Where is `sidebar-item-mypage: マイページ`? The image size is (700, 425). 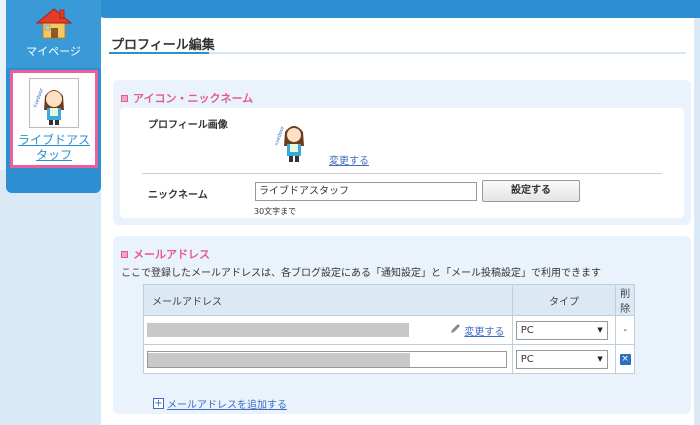
sidebar-item-mypage: マイページ is located at coordinates (53, 34).